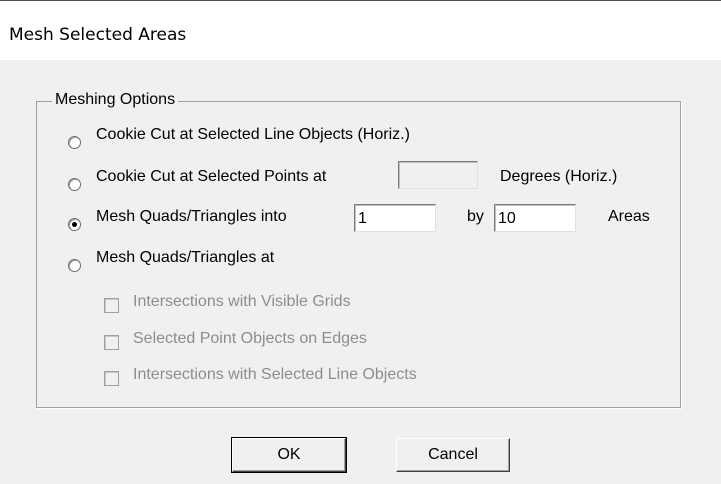 This screenshot has width=721, height=484. I want to click on cancel-button: Cancel, so click(453, 455).